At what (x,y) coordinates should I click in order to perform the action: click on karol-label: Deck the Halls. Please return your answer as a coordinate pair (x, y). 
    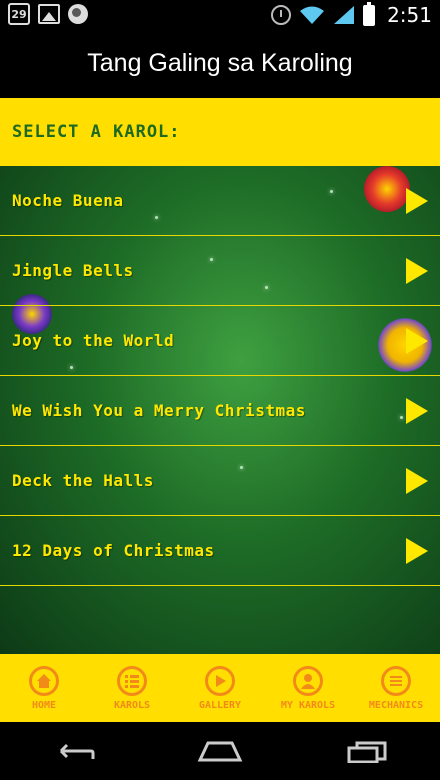
    Looking at the image, I should click on (83, 480).